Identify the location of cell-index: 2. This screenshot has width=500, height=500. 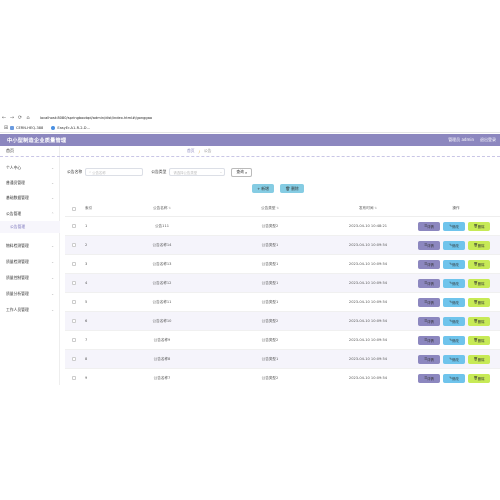
(86, 245).